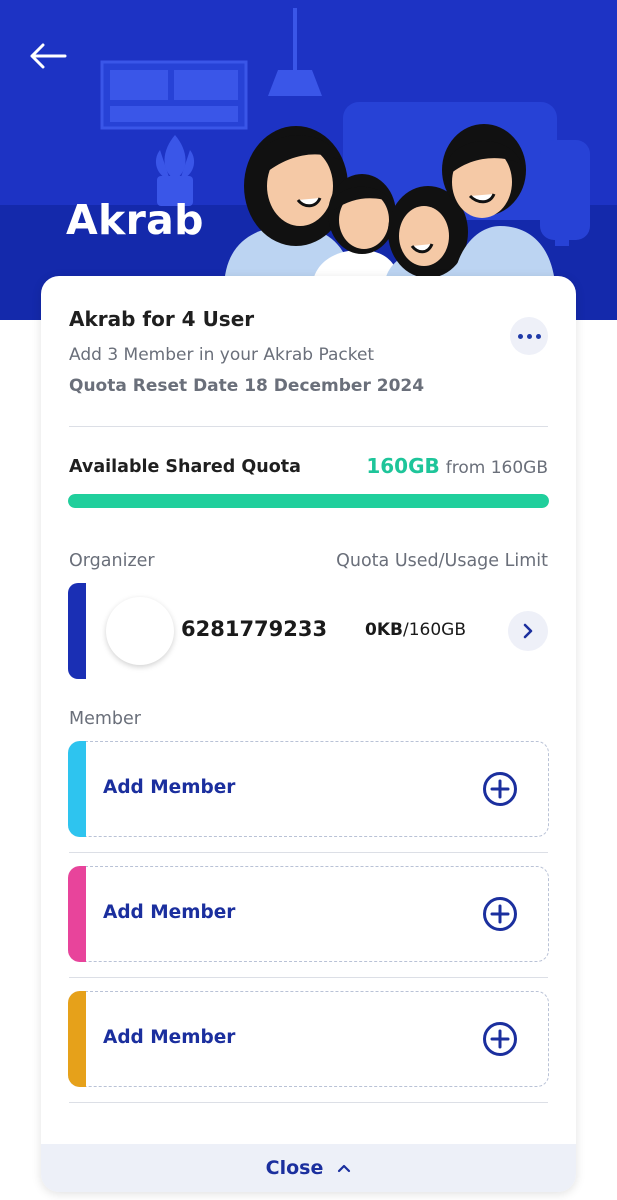 This screenshot has height=1200, width=617. I want to click on add-member-slot-2: Add Member, so click(308, 914).